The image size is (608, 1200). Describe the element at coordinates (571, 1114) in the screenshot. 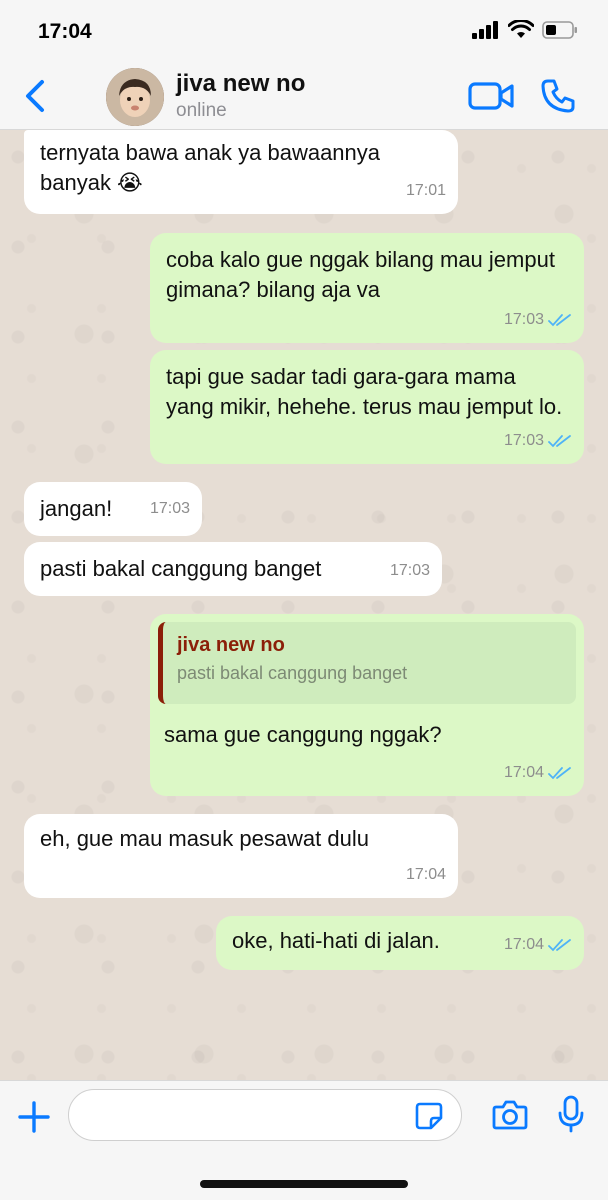

I see `microphone-icon` at that location.